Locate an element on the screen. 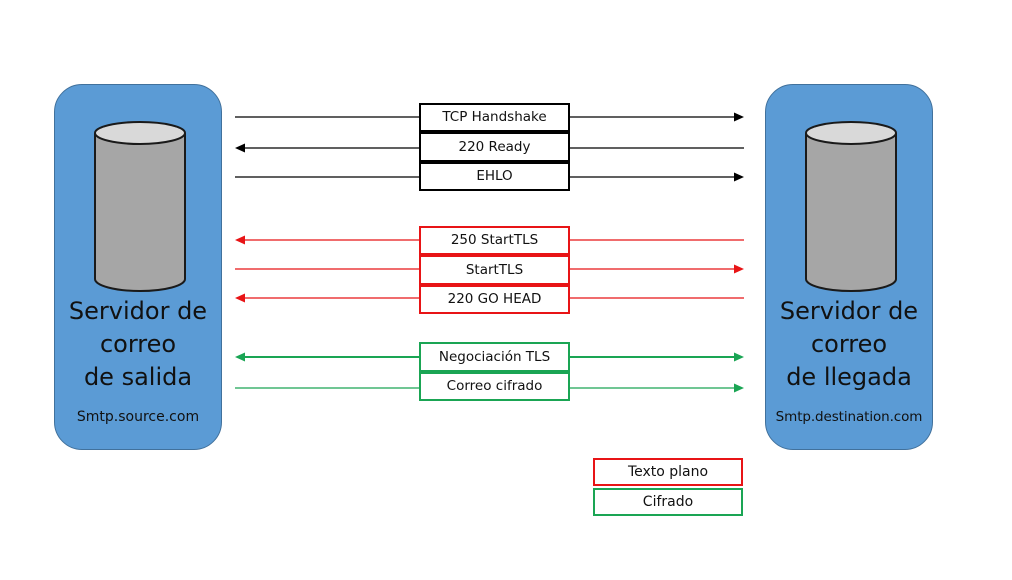  message-label: Negociación TLS is located at coordinates (494, 357).